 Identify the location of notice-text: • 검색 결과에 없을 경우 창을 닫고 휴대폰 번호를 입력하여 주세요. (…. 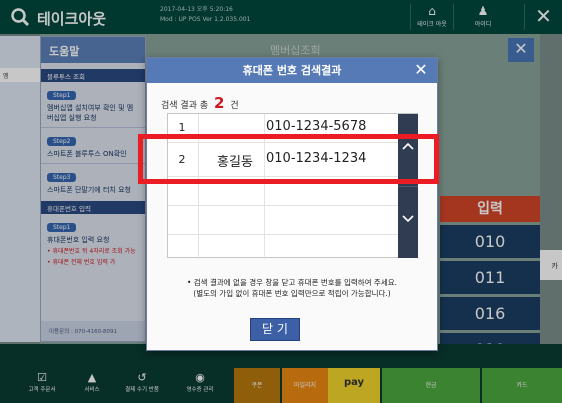
(292, 288).